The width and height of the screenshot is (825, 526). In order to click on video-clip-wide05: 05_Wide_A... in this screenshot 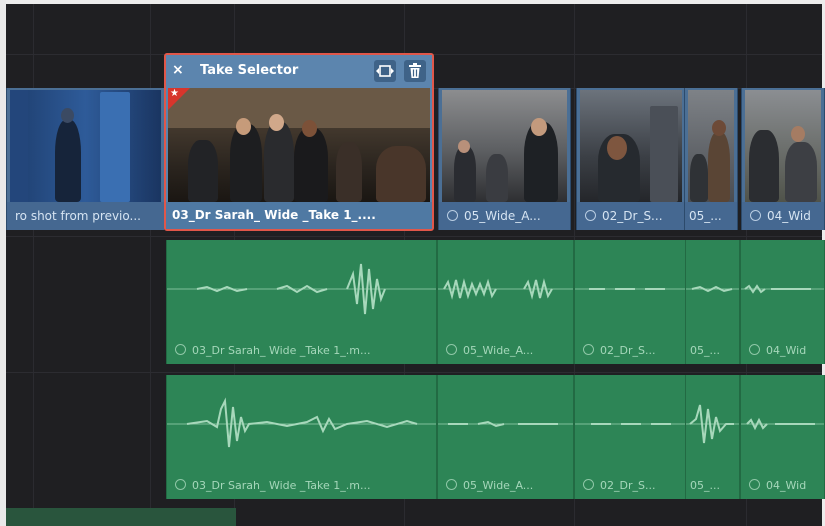, I will do `click(504, 159)`.